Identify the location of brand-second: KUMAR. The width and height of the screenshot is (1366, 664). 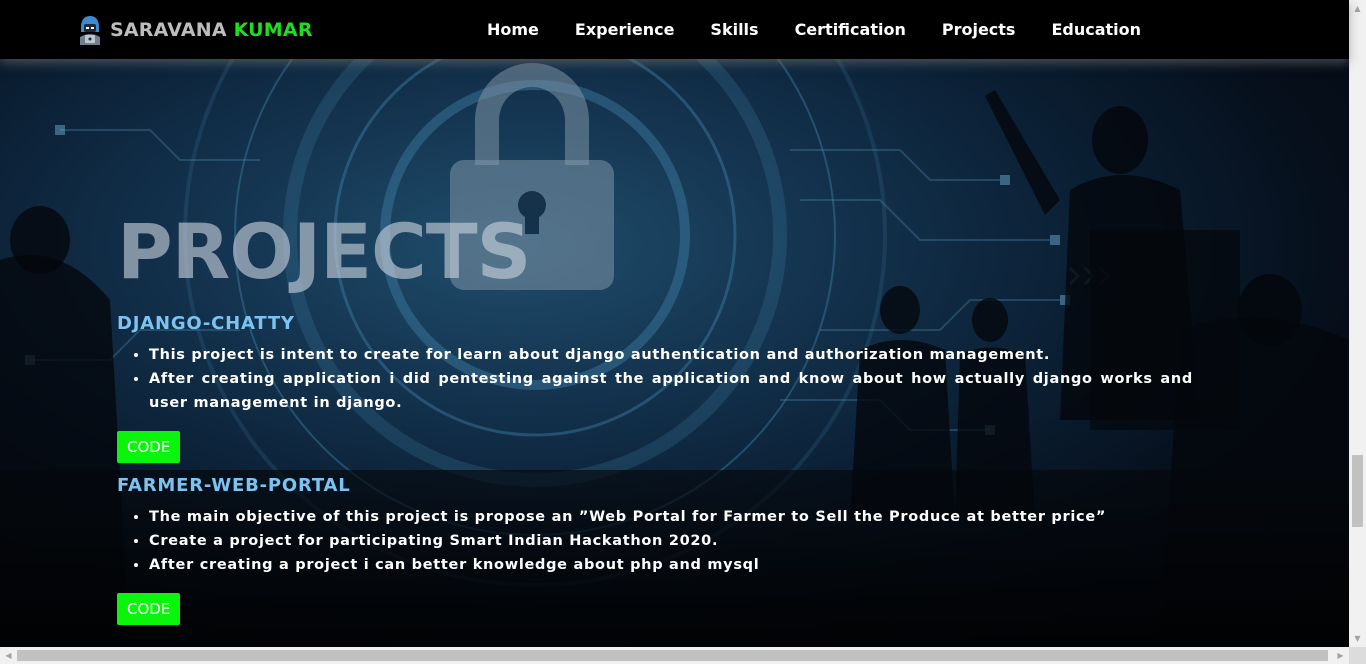
(273, 30).